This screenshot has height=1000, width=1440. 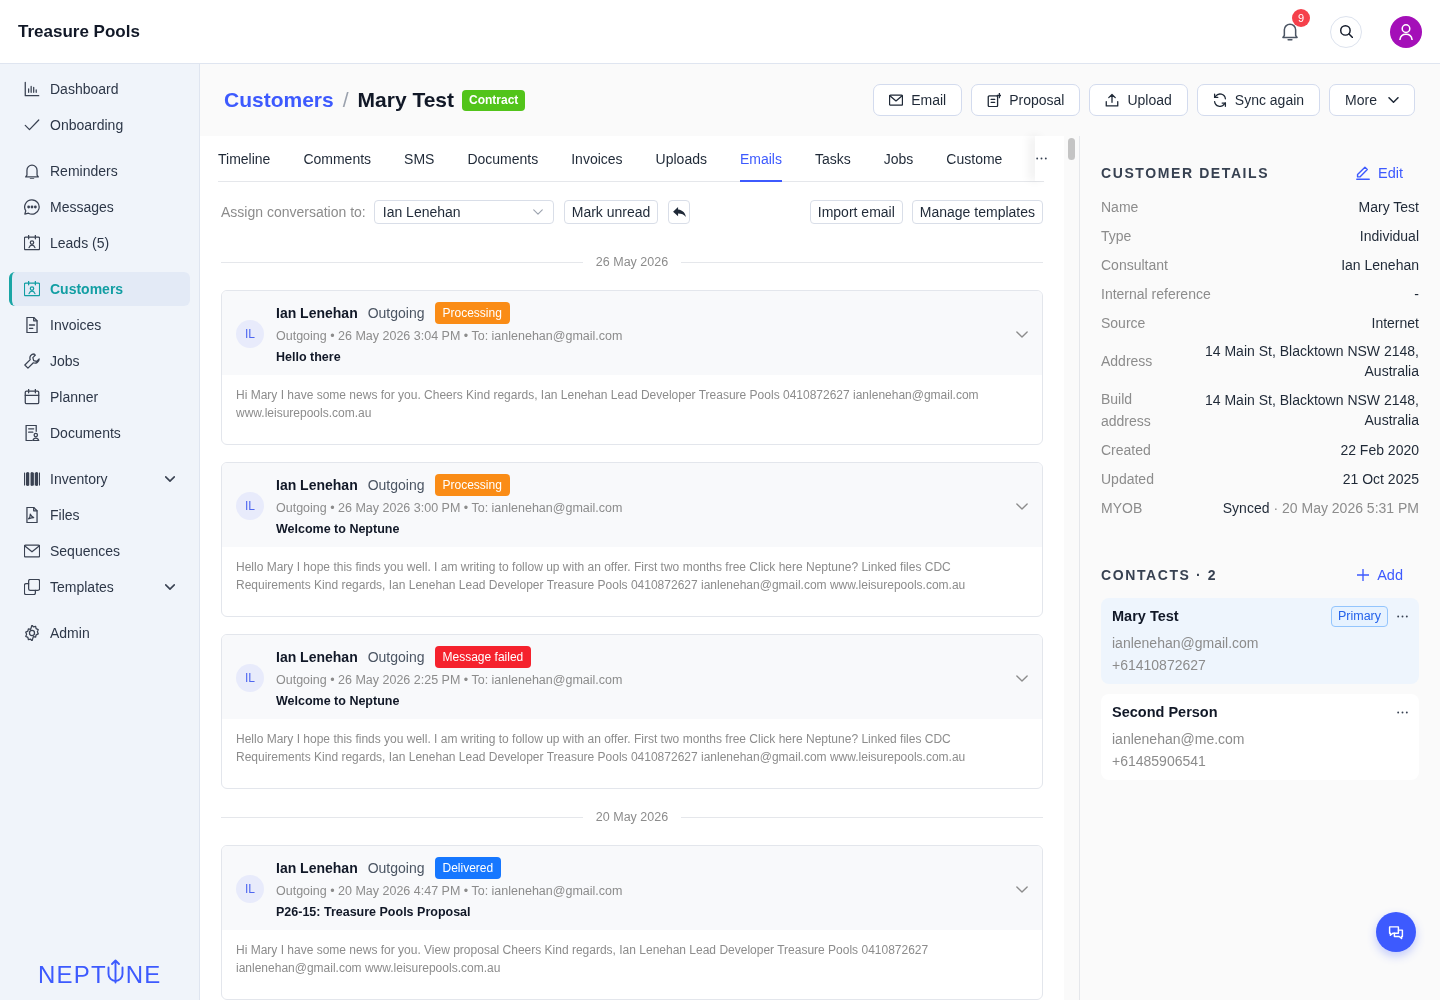 I want to click on tab: Uploads, so click(x=681, y=159).